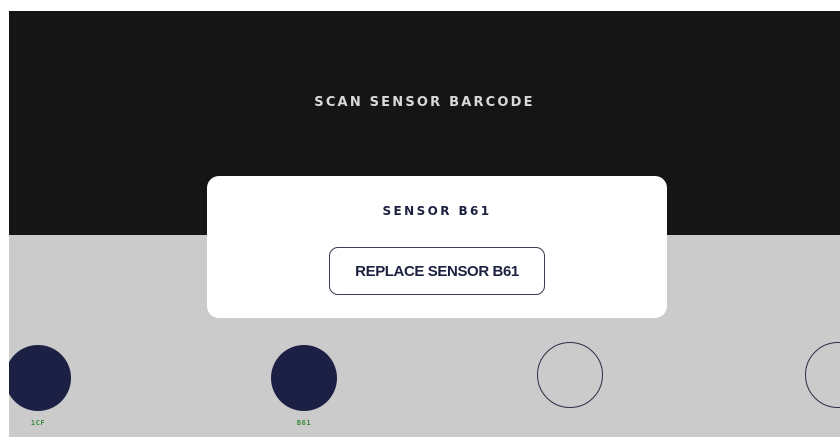 This screenshot has width=840, height=437. Describe the element at coordinates (437, 211) in the screenshot. I see `dialog-title: SENSOR B61` at that location.